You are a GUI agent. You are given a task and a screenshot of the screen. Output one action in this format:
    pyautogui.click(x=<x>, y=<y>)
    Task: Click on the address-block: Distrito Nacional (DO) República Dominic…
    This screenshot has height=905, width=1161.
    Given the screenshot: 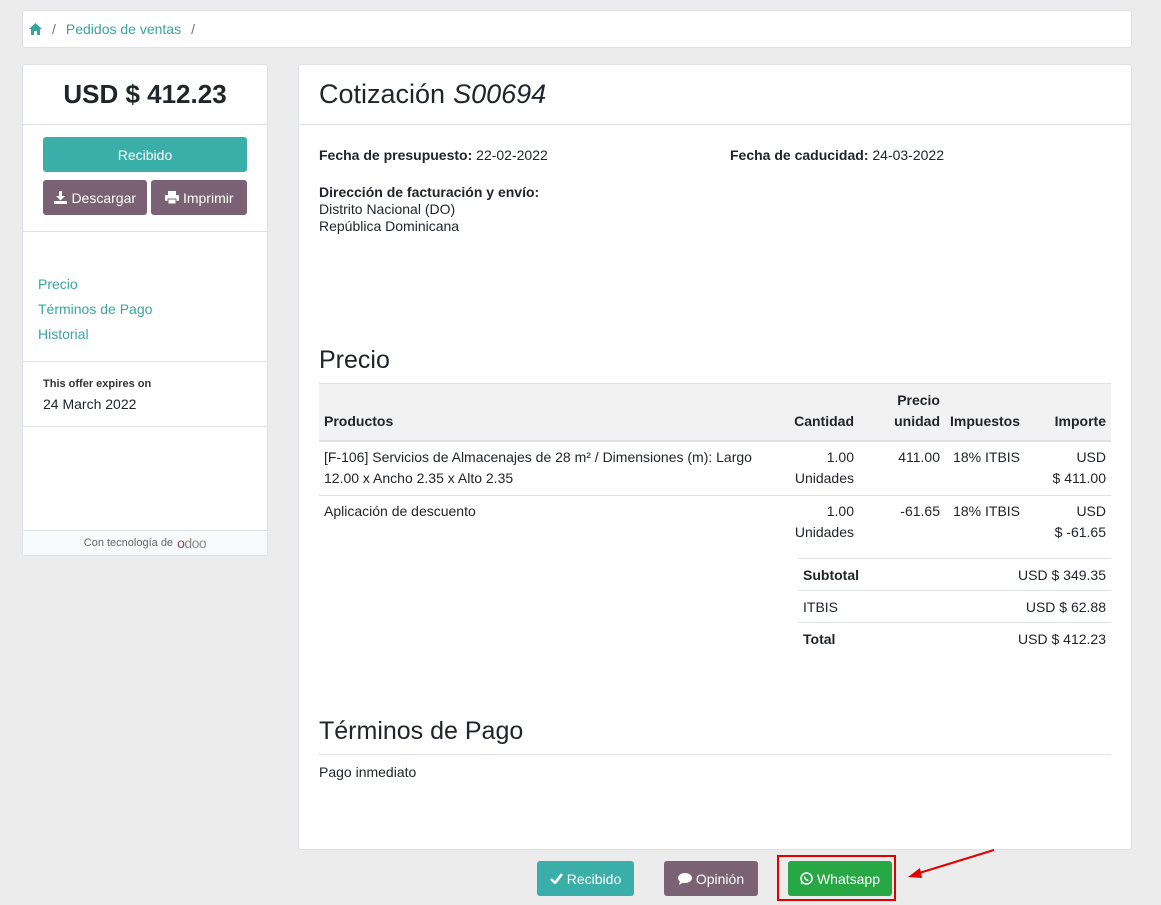 What is the action you would take?
    pyautogui.click(x=389, y=218)
    